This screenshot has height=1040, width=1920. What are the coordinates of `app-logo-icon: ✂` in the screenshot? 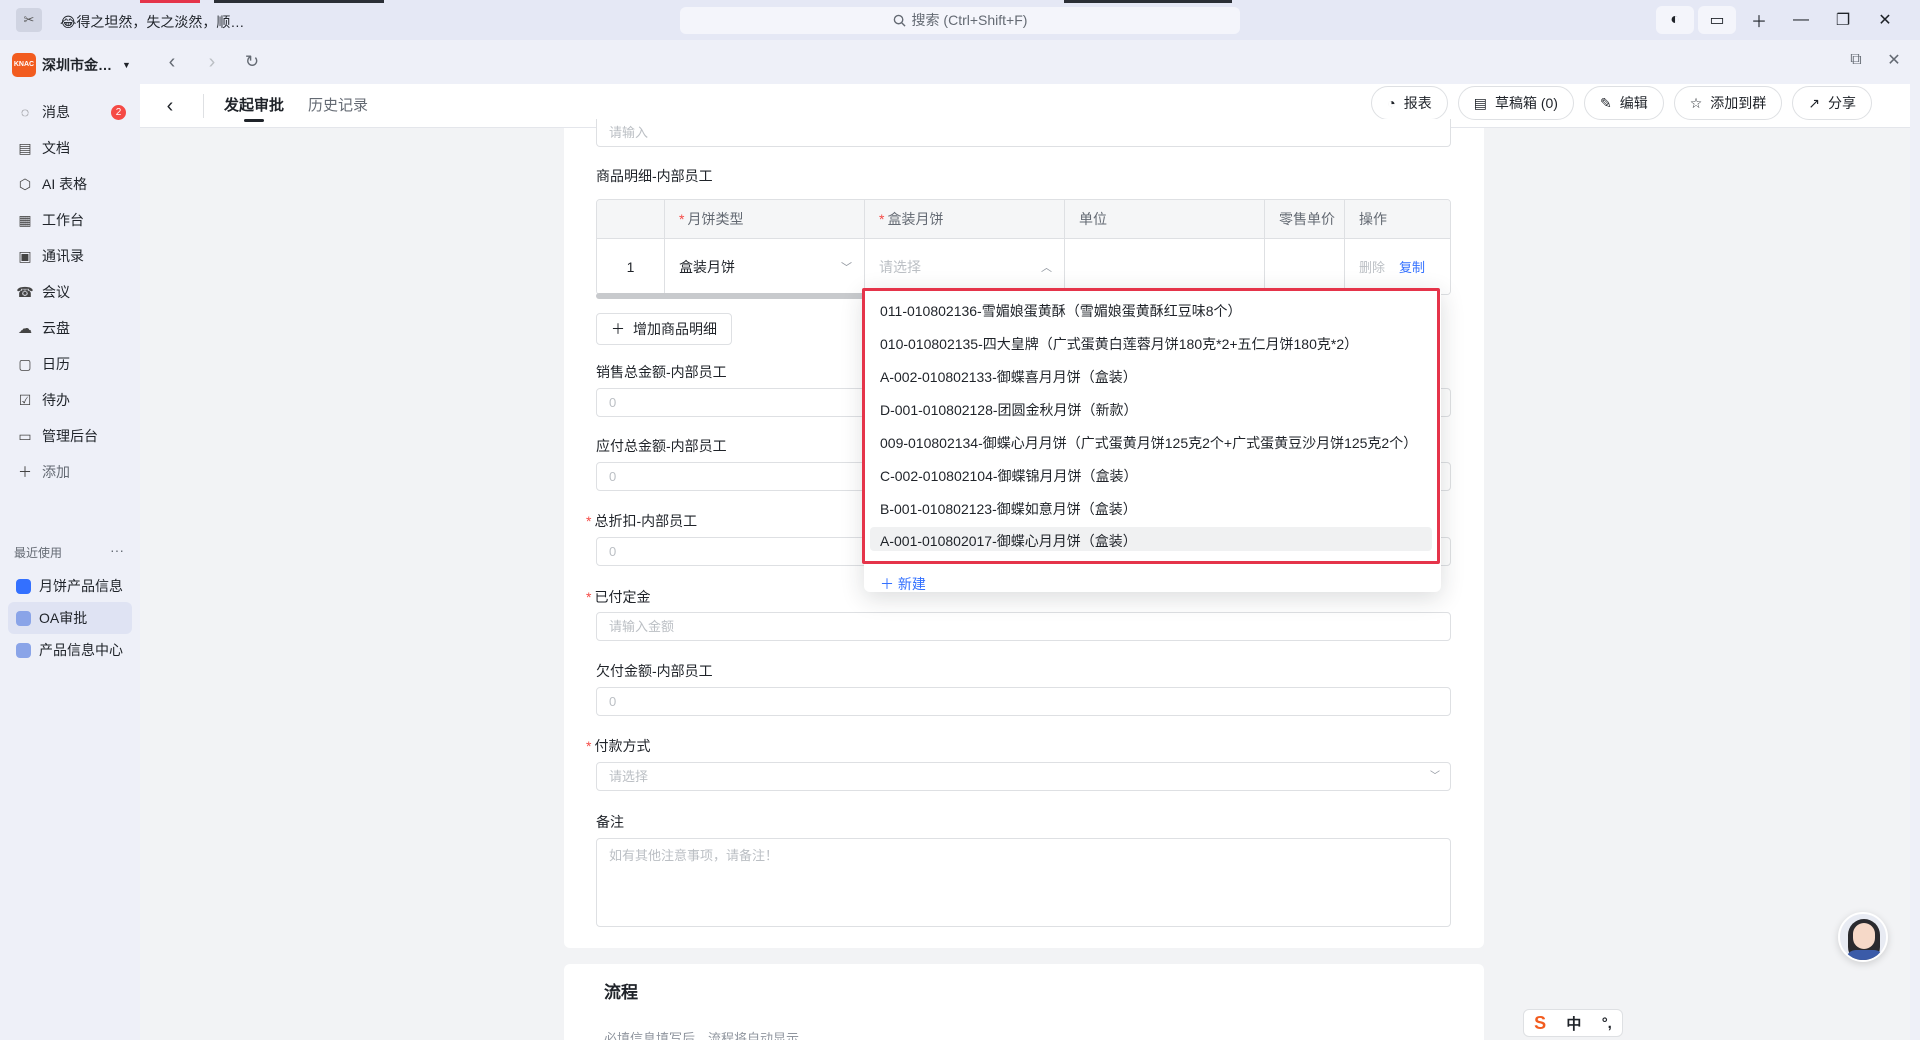 It's located at (29, 20).